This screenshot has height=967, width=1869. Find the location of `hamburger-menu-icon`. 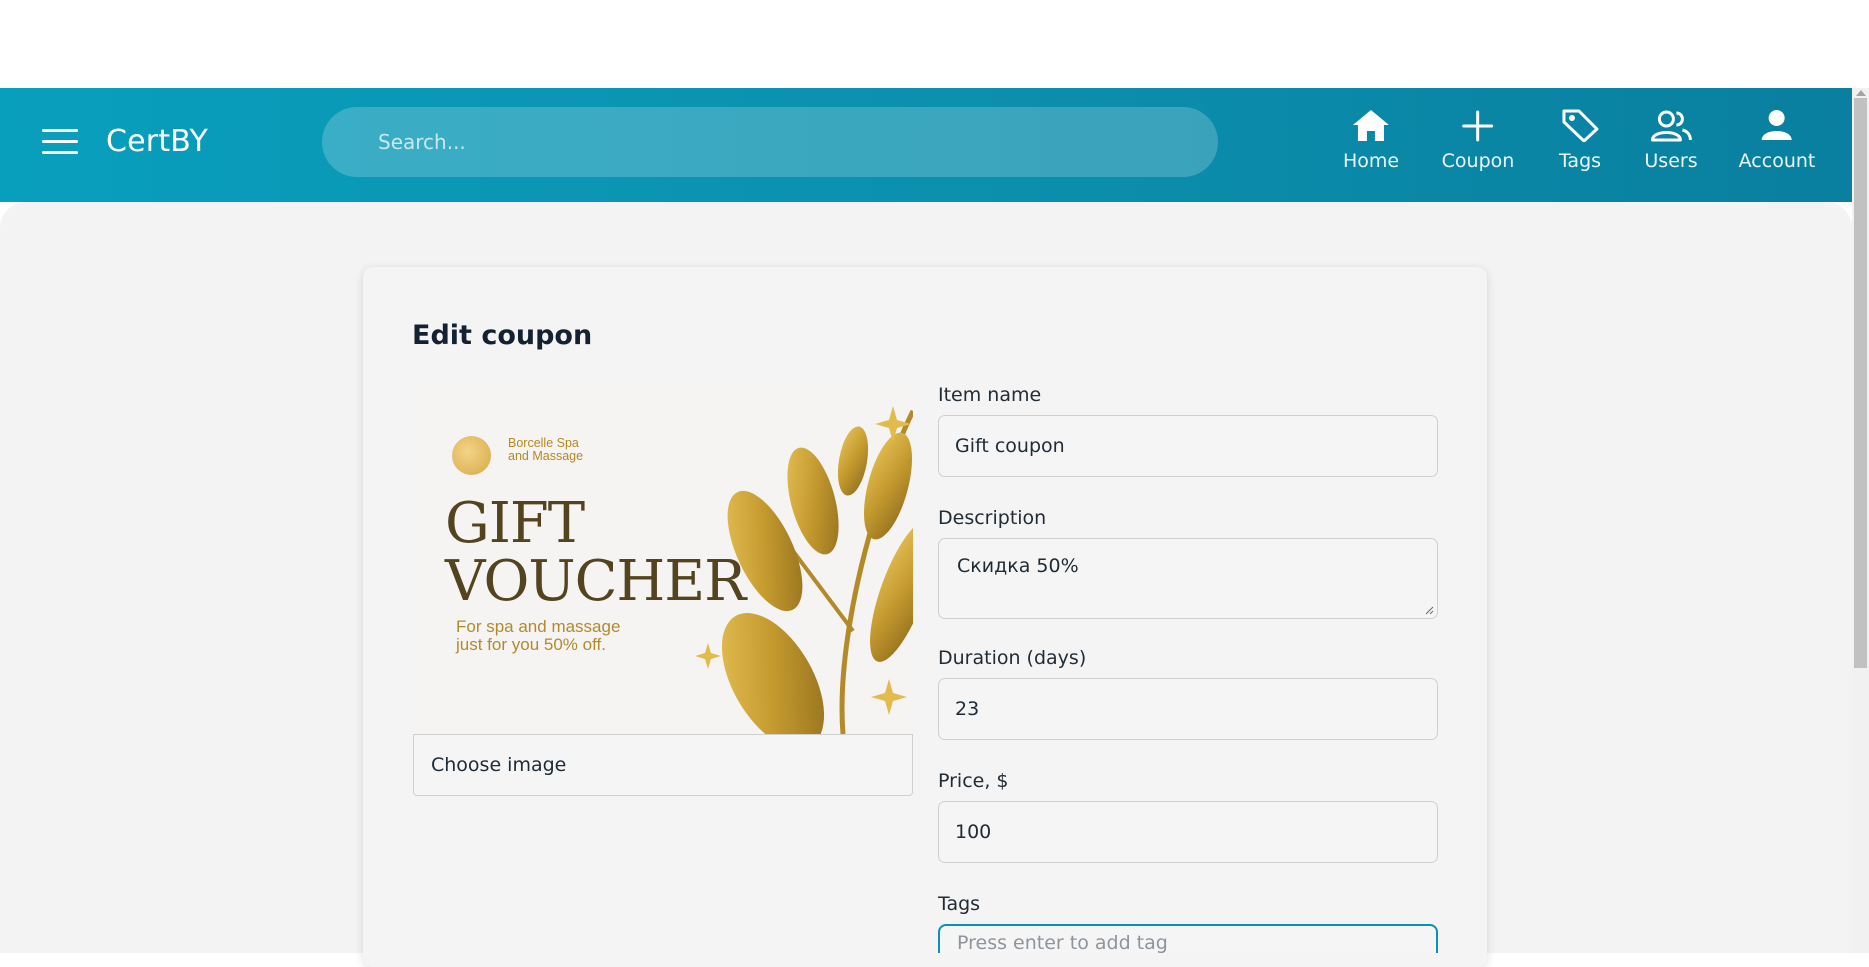

hamburger-menu-icon is located at coordinates (60, 142).